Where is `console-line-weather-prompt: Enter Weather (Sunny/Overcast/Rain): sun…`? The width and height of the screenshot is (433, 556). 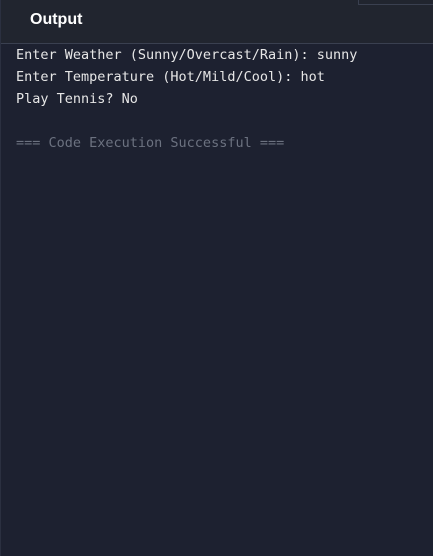
console-line-weather-prompt: Enter Weather (Sunny/Overcast/Rain): sun… is located at coordinates (187, 55).